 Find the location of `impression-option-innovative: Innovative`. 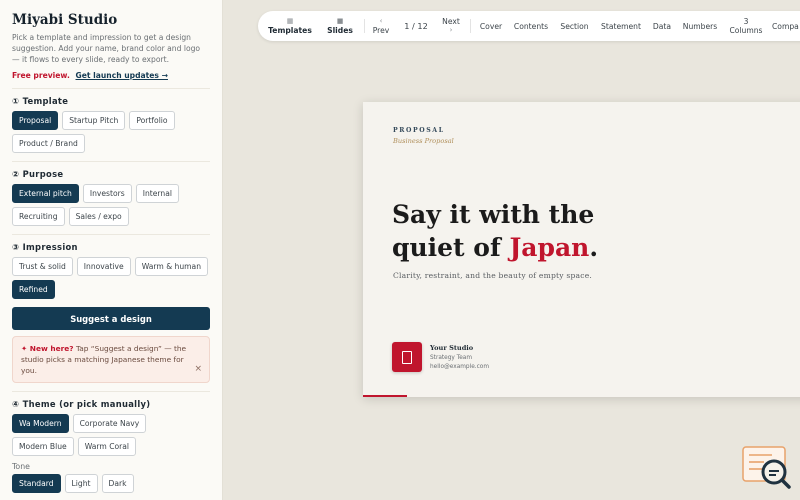

impression-option-innovative: Innovative is located at coordinates (103, 266).